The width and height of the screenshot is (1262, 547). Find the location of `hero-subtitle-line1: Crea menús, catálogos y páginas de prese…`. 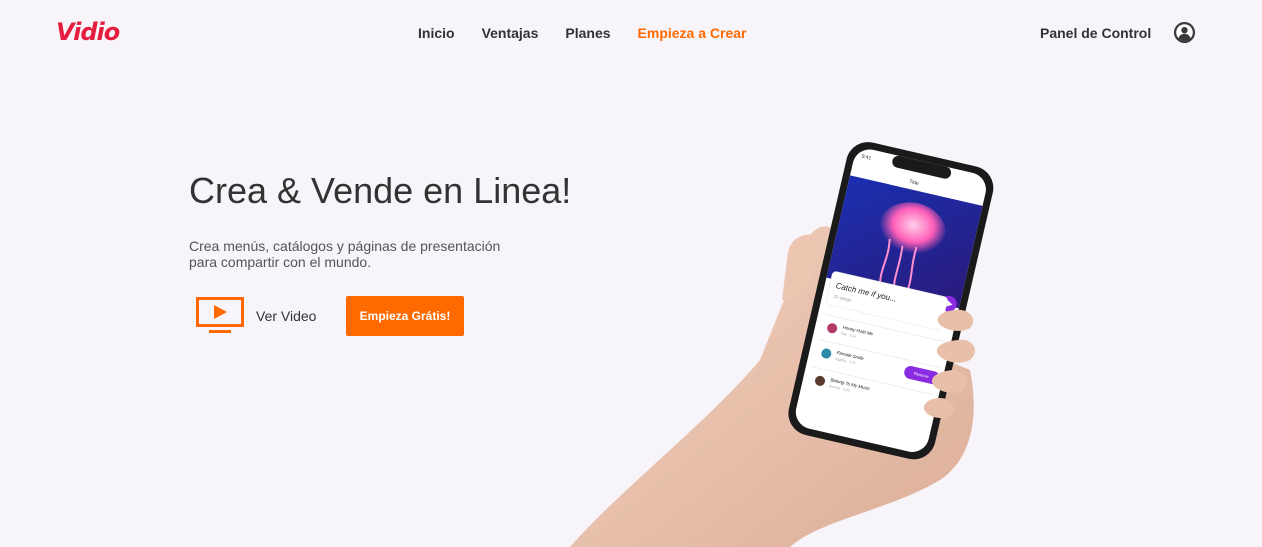

hero-subtitle-line1: Crea menús, catálogos y páginas de prese… is located at coordinates (345, 246).